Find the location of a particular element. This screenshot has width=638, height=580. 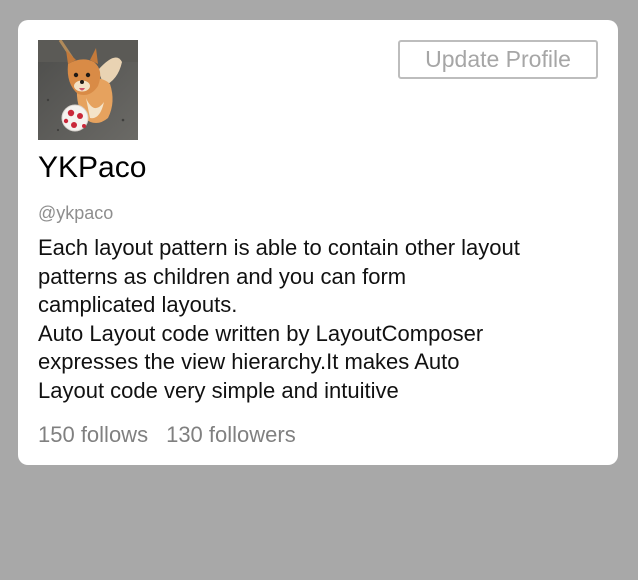

avatar is located at coordinates (88, 90).